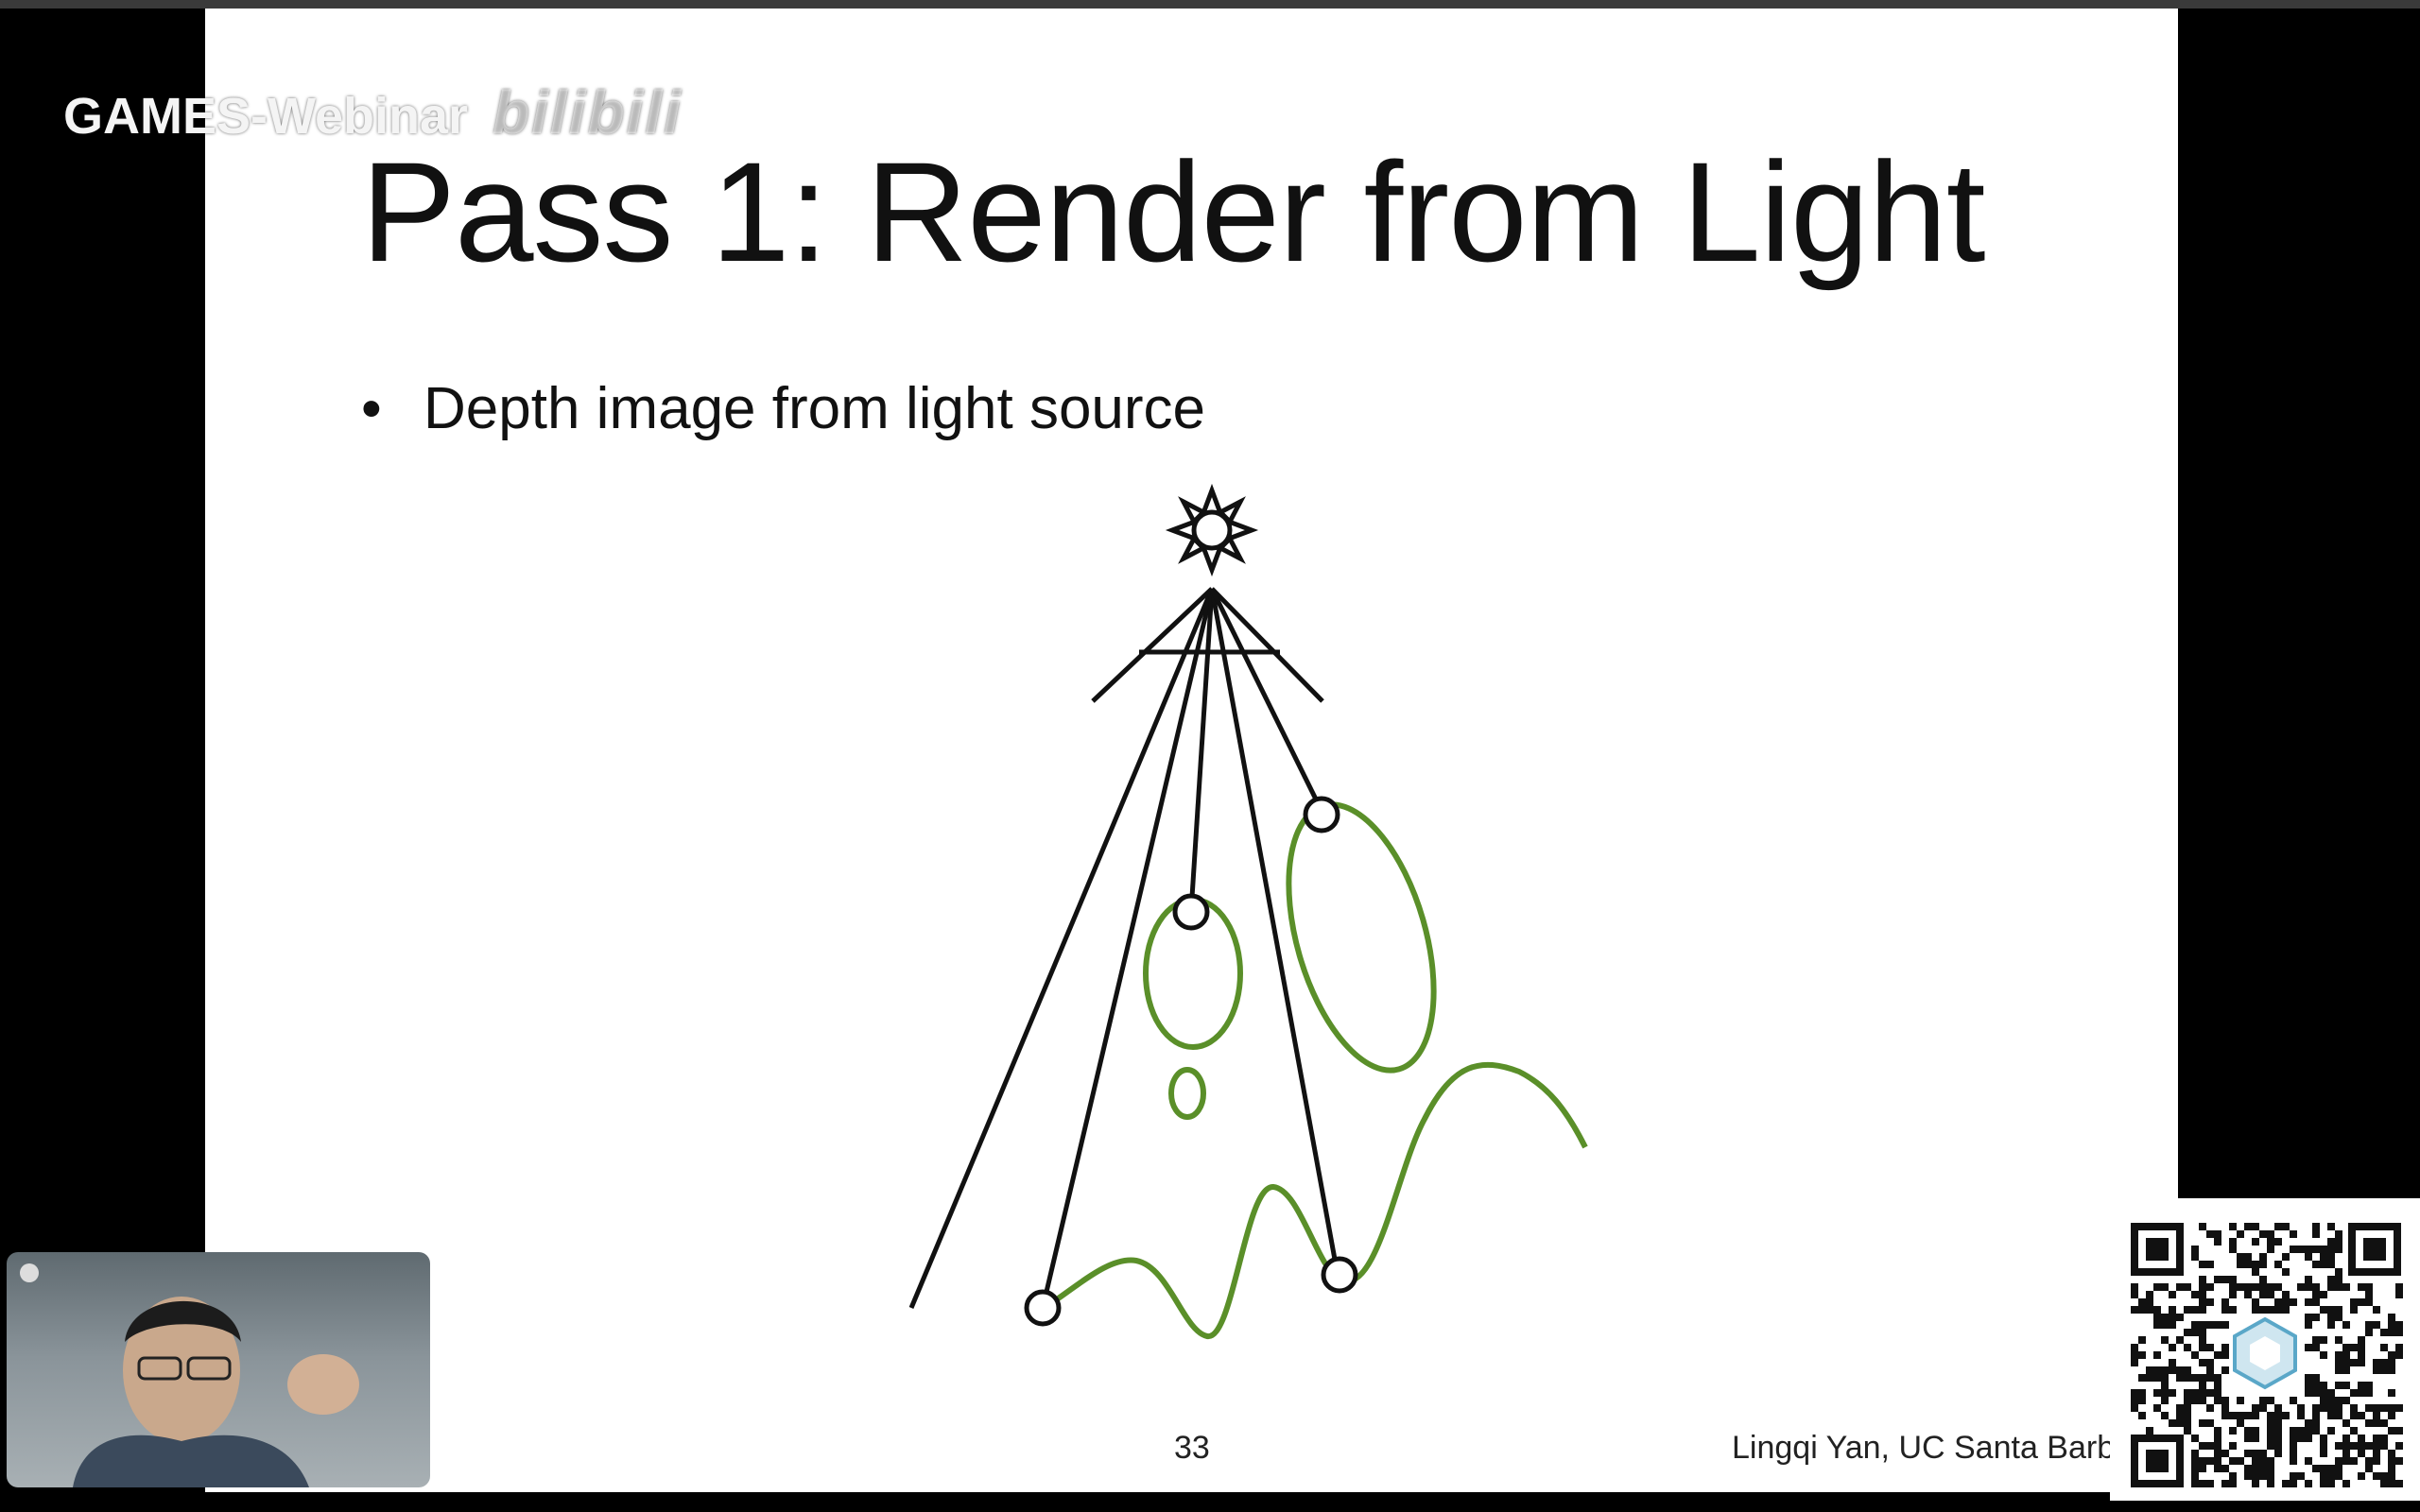  I want to click on frustum-edge-left, so click(1153, 645).